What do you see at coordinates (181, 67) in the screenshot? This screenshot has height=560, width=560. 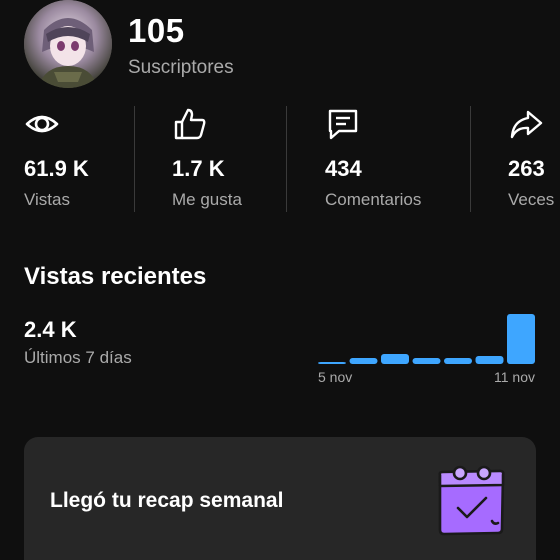 I see `subscriber-label: Suscriptores` at bounding box center [181, 67].